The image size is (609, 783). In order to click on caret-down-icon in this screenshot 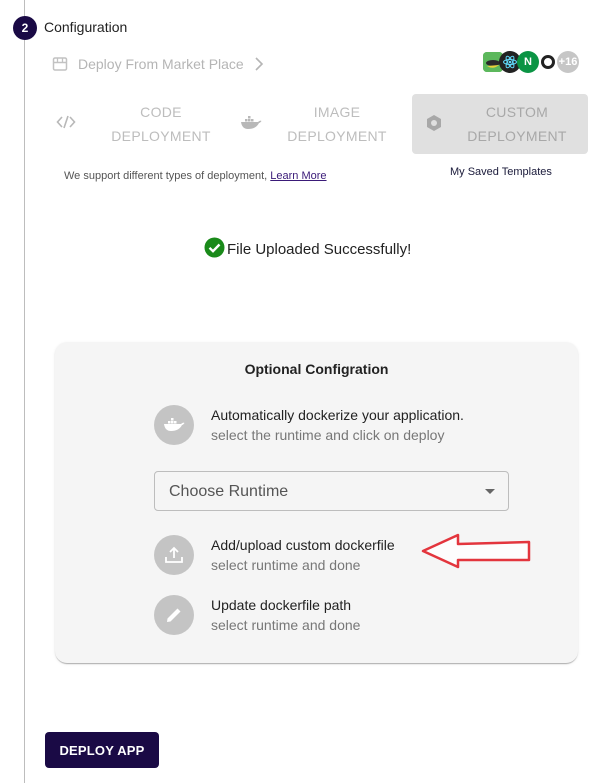, I will do `click(490, 491)`.